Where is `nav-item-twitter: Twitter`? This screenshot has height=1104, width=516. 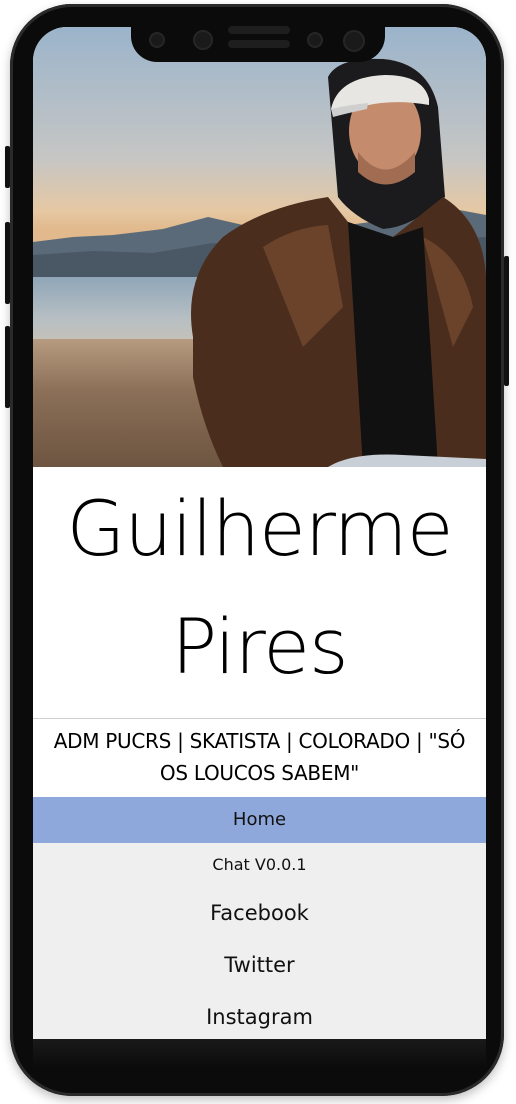
nav-item-twitter: Twitter is located at coordinates (259, 965).